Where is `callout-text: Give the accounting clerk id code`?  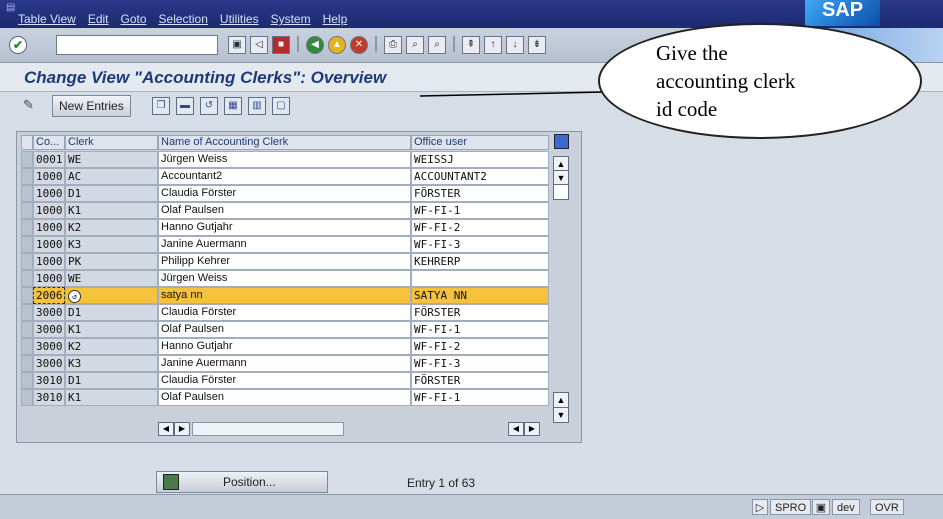 callout-text: Give the accounting clerk id code is located at coordinates (726, 81).